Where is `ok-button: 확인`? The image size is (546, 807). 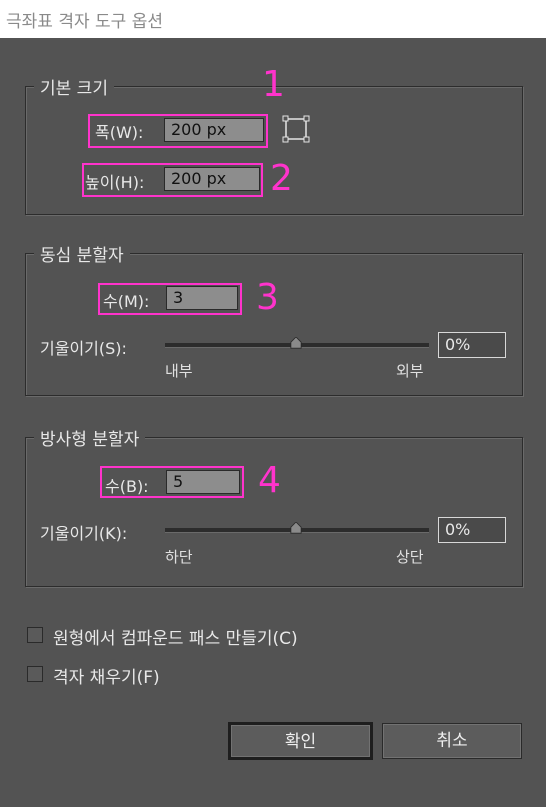
ok-button: 확인 is located at coordinates (300, 741).